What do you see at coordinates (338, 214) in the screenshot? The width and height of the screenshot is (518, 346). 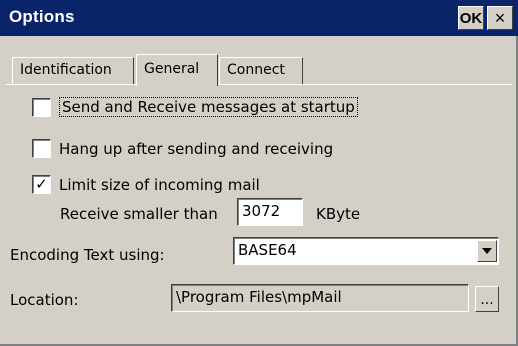 I see `size-unit-label: KByte` at bounding box center [338, 214].